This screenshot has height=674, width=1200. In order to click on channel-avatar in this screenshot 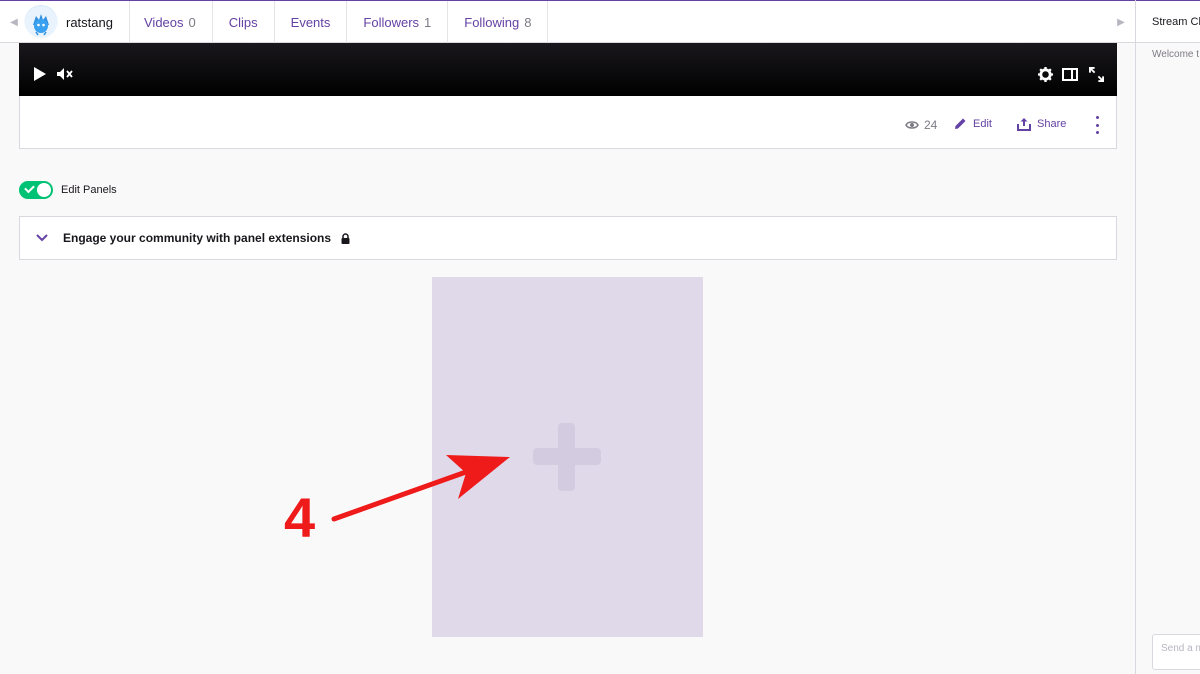, I will do `click(41, 22)`.